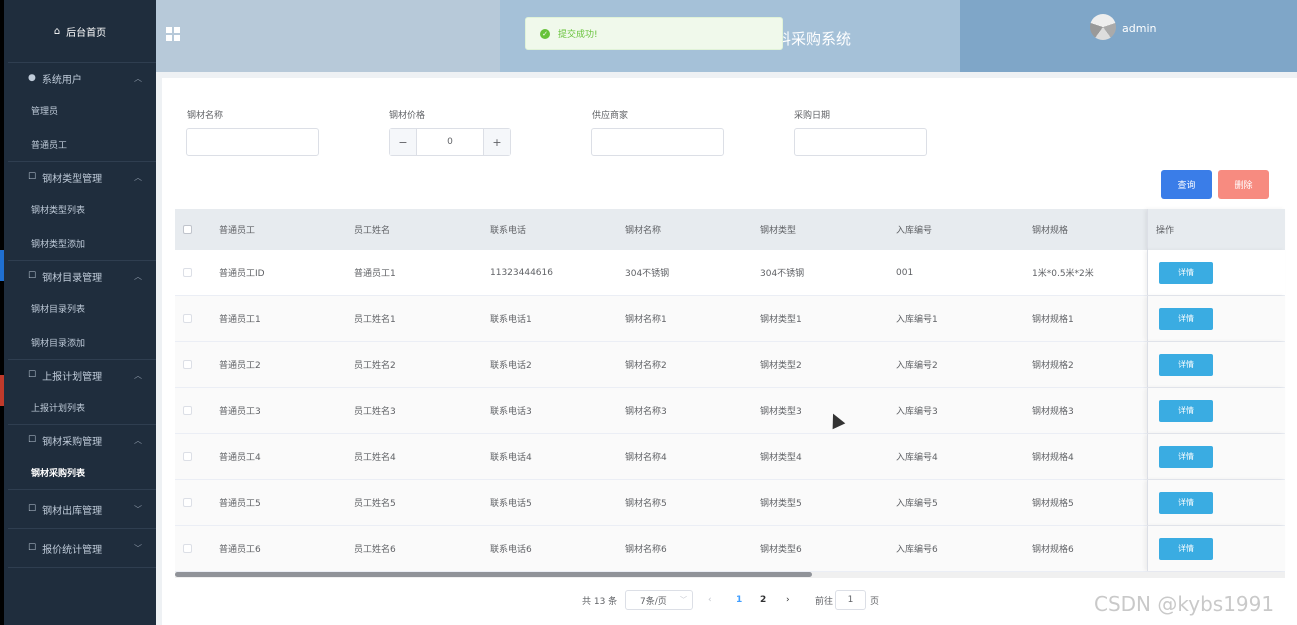 This screenshot has height=625, width=1297. What do you see at coordinates (252, 142) in the screenshot?
I see `steel-name-input` at bounding box center [252, 142].